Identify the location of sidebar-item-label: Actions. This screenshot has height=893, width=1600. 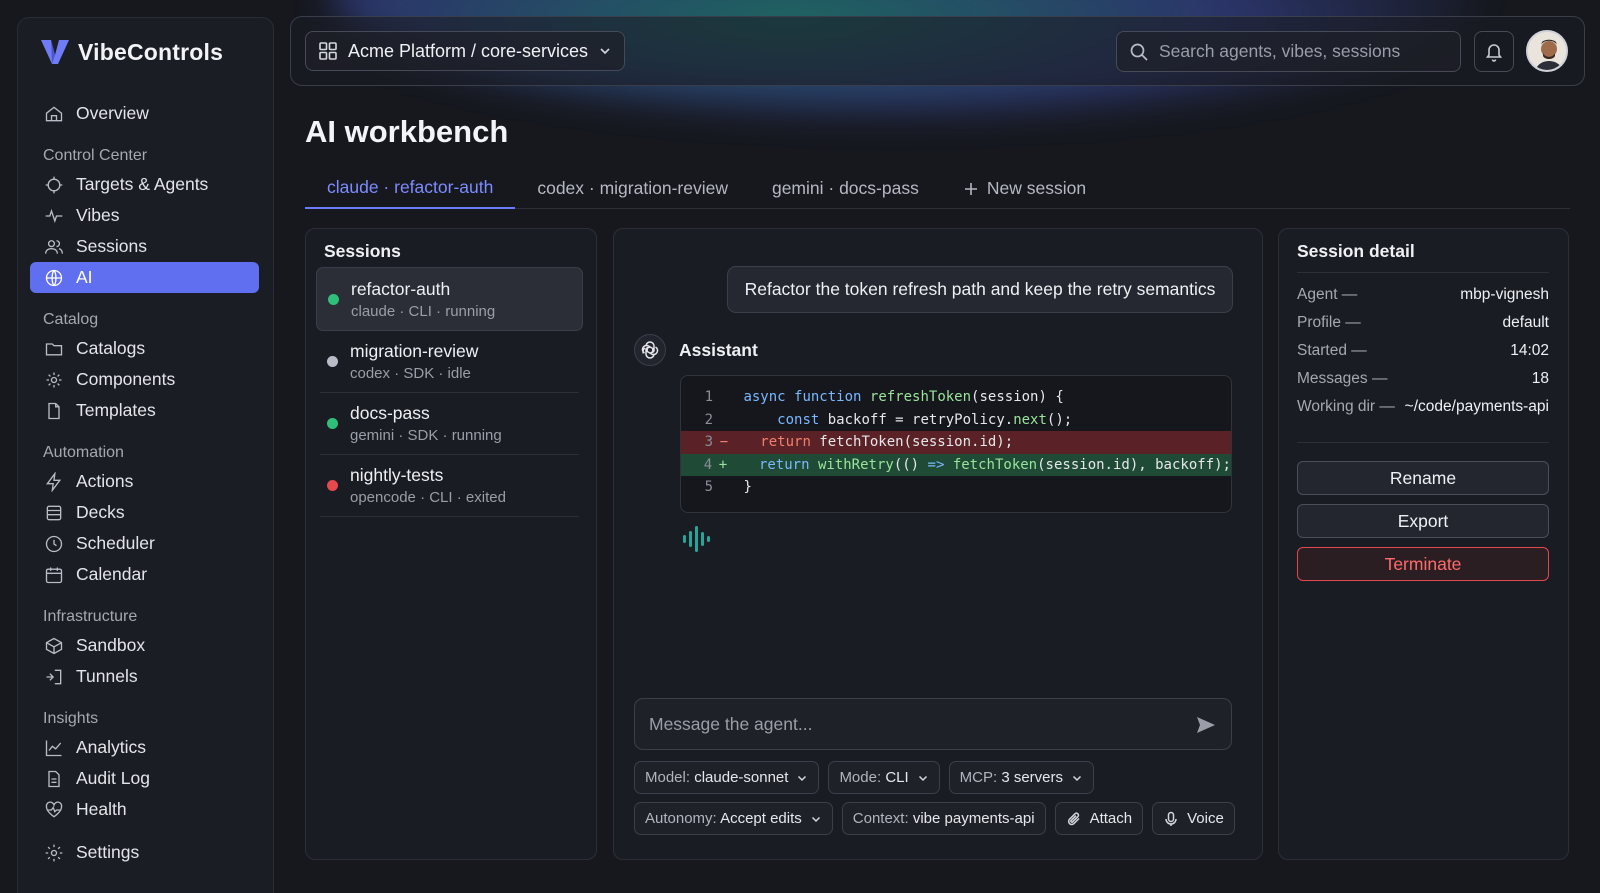
(105, 481).